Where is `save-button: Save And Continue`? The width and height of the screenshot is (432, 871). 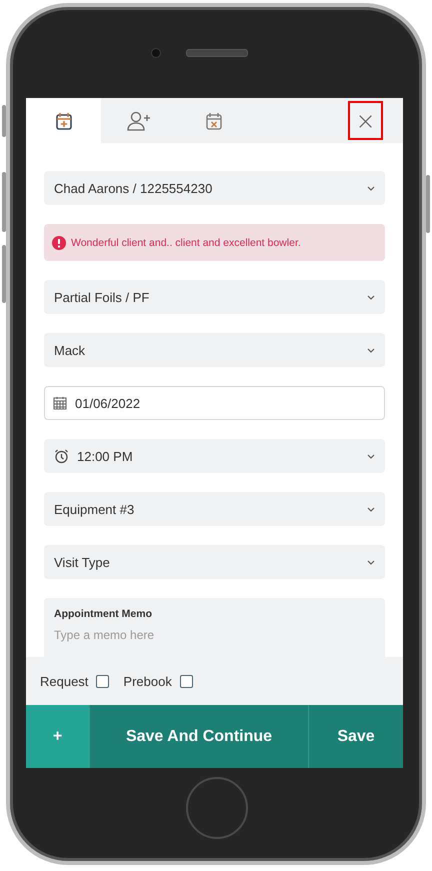 save-button: Save And Continue is located at coordinates (198, 736).